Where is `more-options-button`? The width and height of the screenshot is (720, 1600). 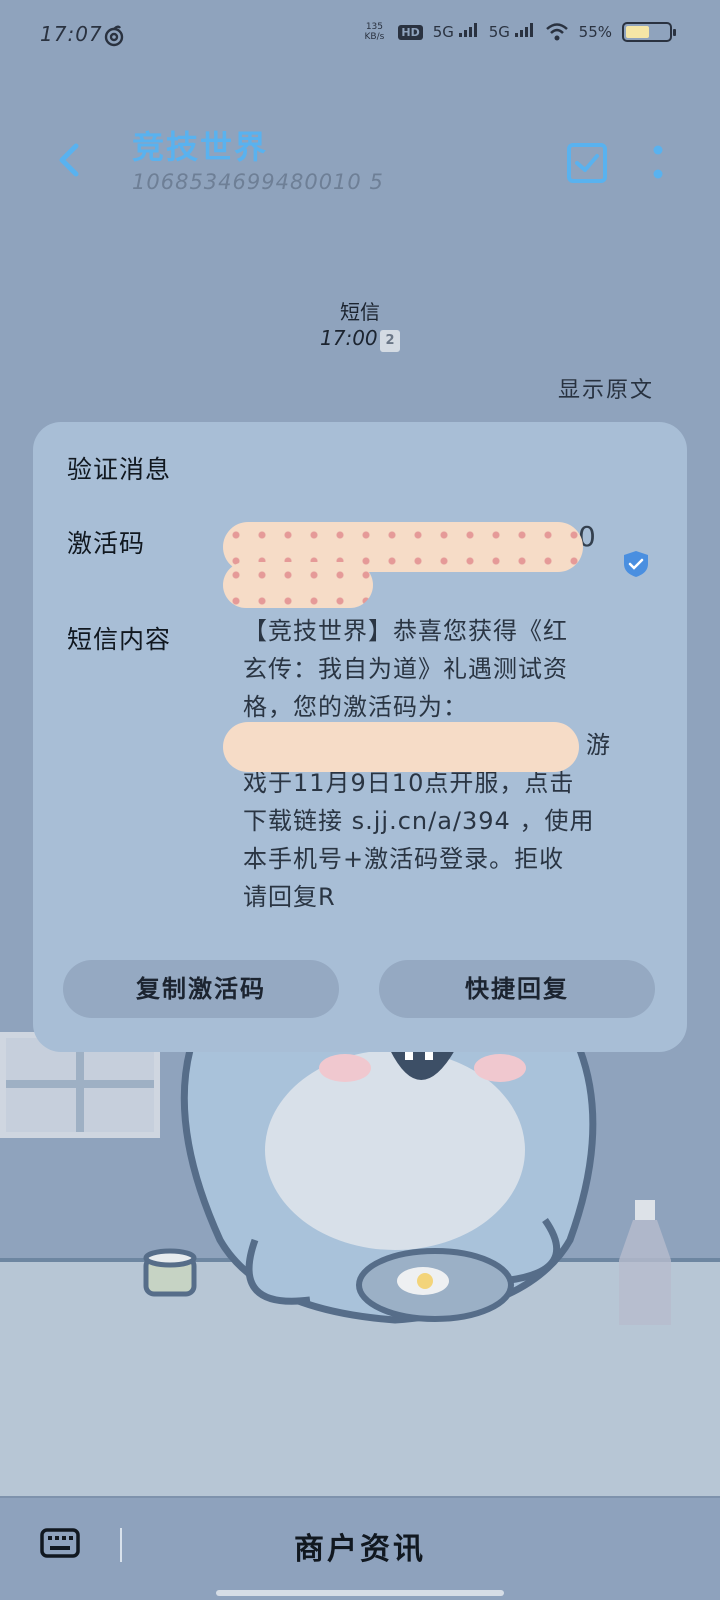
more-options-button is located at coordinates (658, 164).